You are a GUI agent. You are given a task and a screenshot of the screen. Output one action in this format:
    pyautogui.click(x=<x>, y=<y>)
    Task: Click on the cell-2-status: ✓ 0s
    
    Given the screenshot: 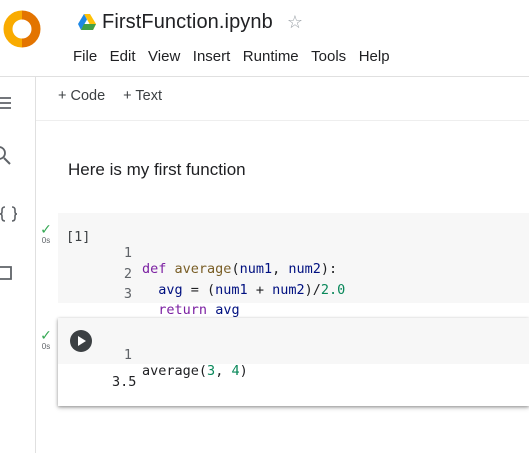 What is the action you would take?
    pyautogui.click(x=46, y=339)
    